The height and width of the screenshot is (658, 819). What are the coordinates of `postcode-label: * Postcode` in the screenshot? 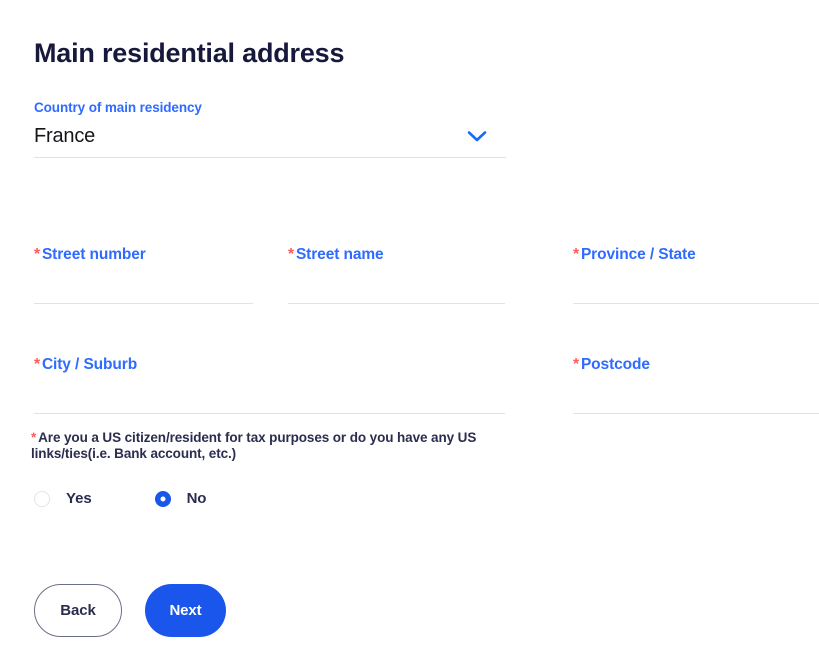 It's located at (696, 370).